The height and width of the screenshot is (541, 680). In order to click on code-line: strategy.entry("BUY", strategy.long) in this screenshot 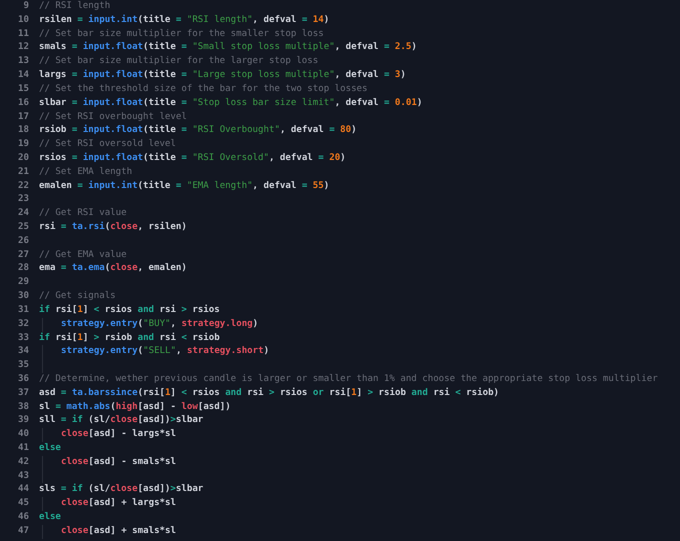, I will do `click(159, 324)`.